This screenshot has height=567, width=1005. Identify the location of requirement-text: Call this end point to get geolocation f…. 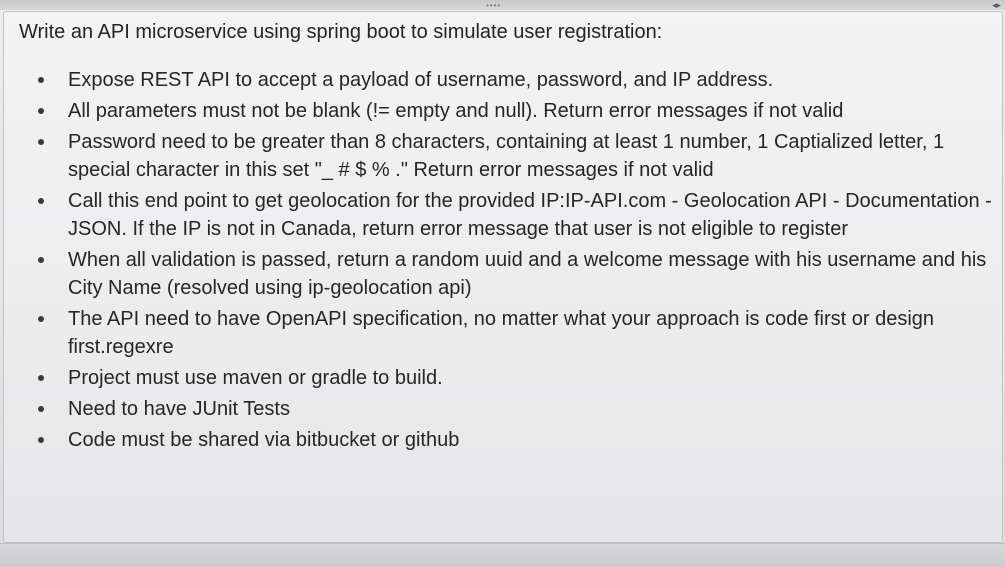
(530, 215).